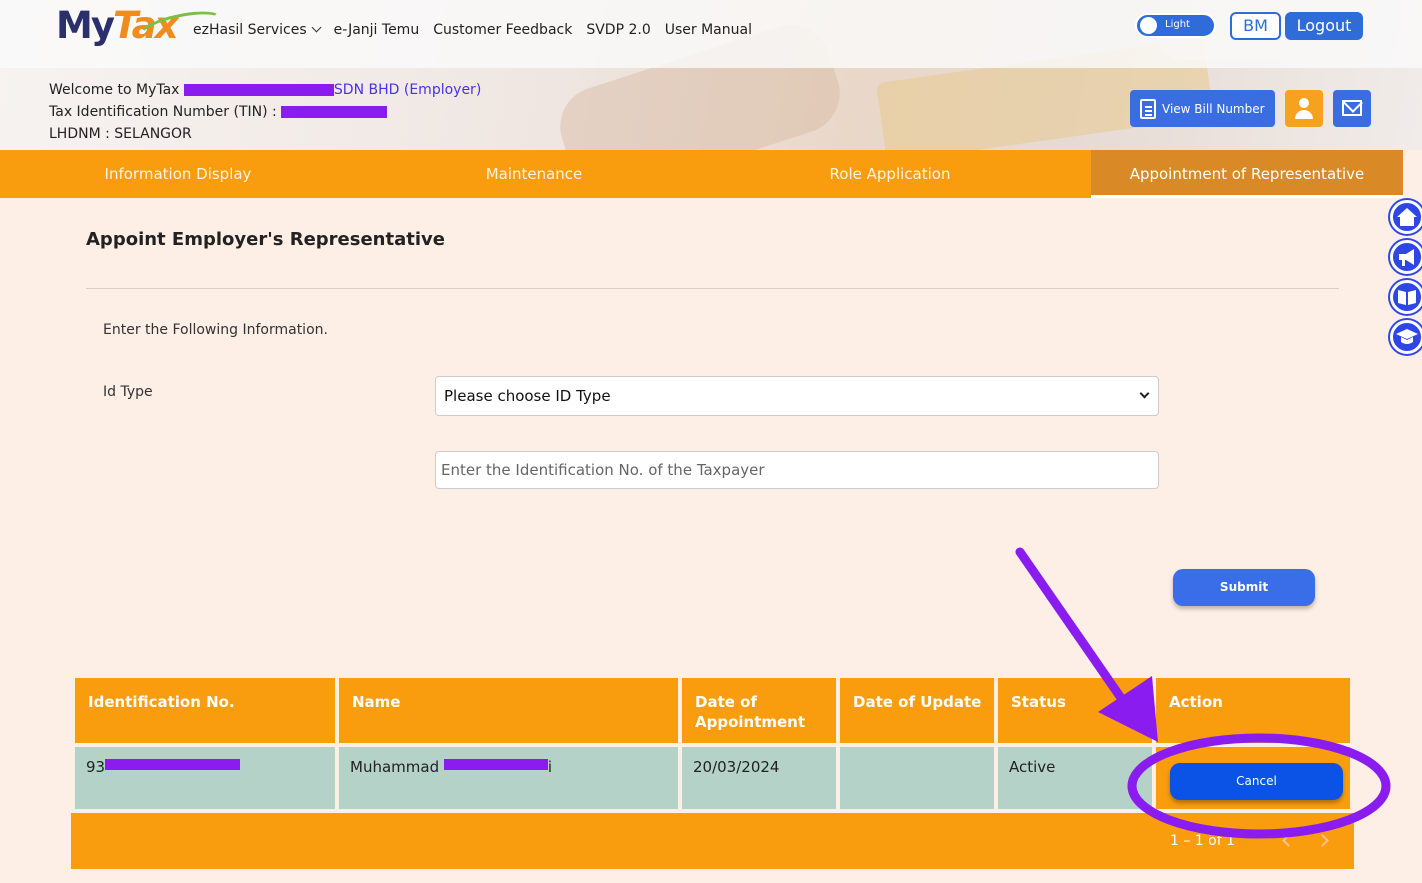  I want to click on book-icon, so click(1406, 297).